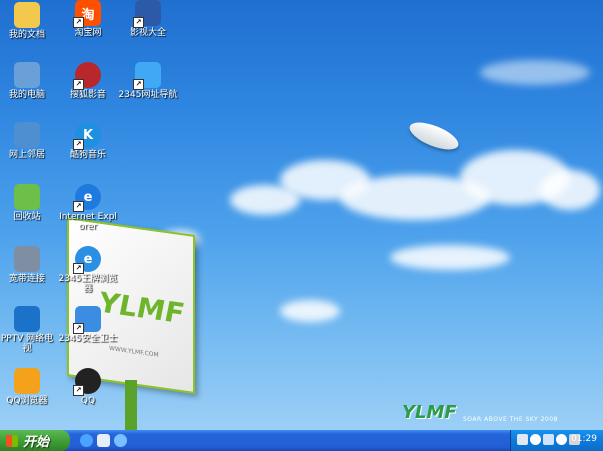 The image size is (603, 451). Describe the element at coordinates (131, 405) in the screenshot. I see `billboard-pole` at that location.